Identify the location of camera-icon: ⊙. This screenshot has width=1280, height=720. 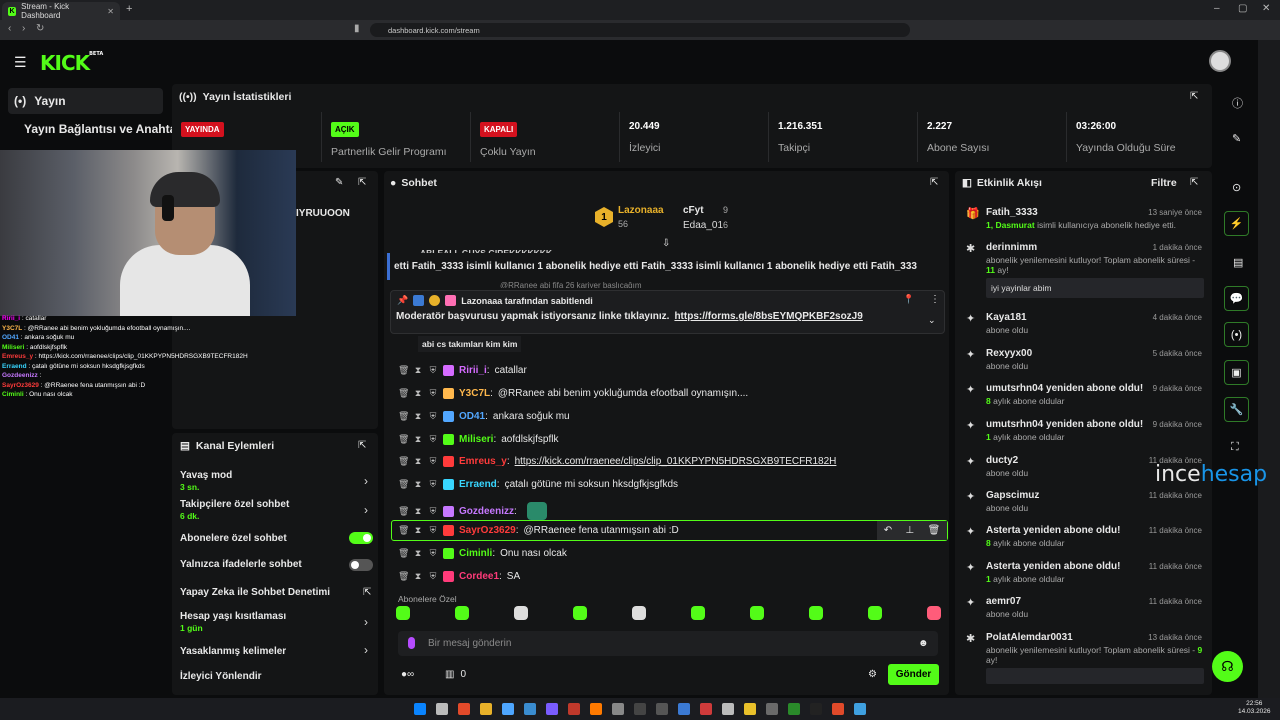
(1236, 187).